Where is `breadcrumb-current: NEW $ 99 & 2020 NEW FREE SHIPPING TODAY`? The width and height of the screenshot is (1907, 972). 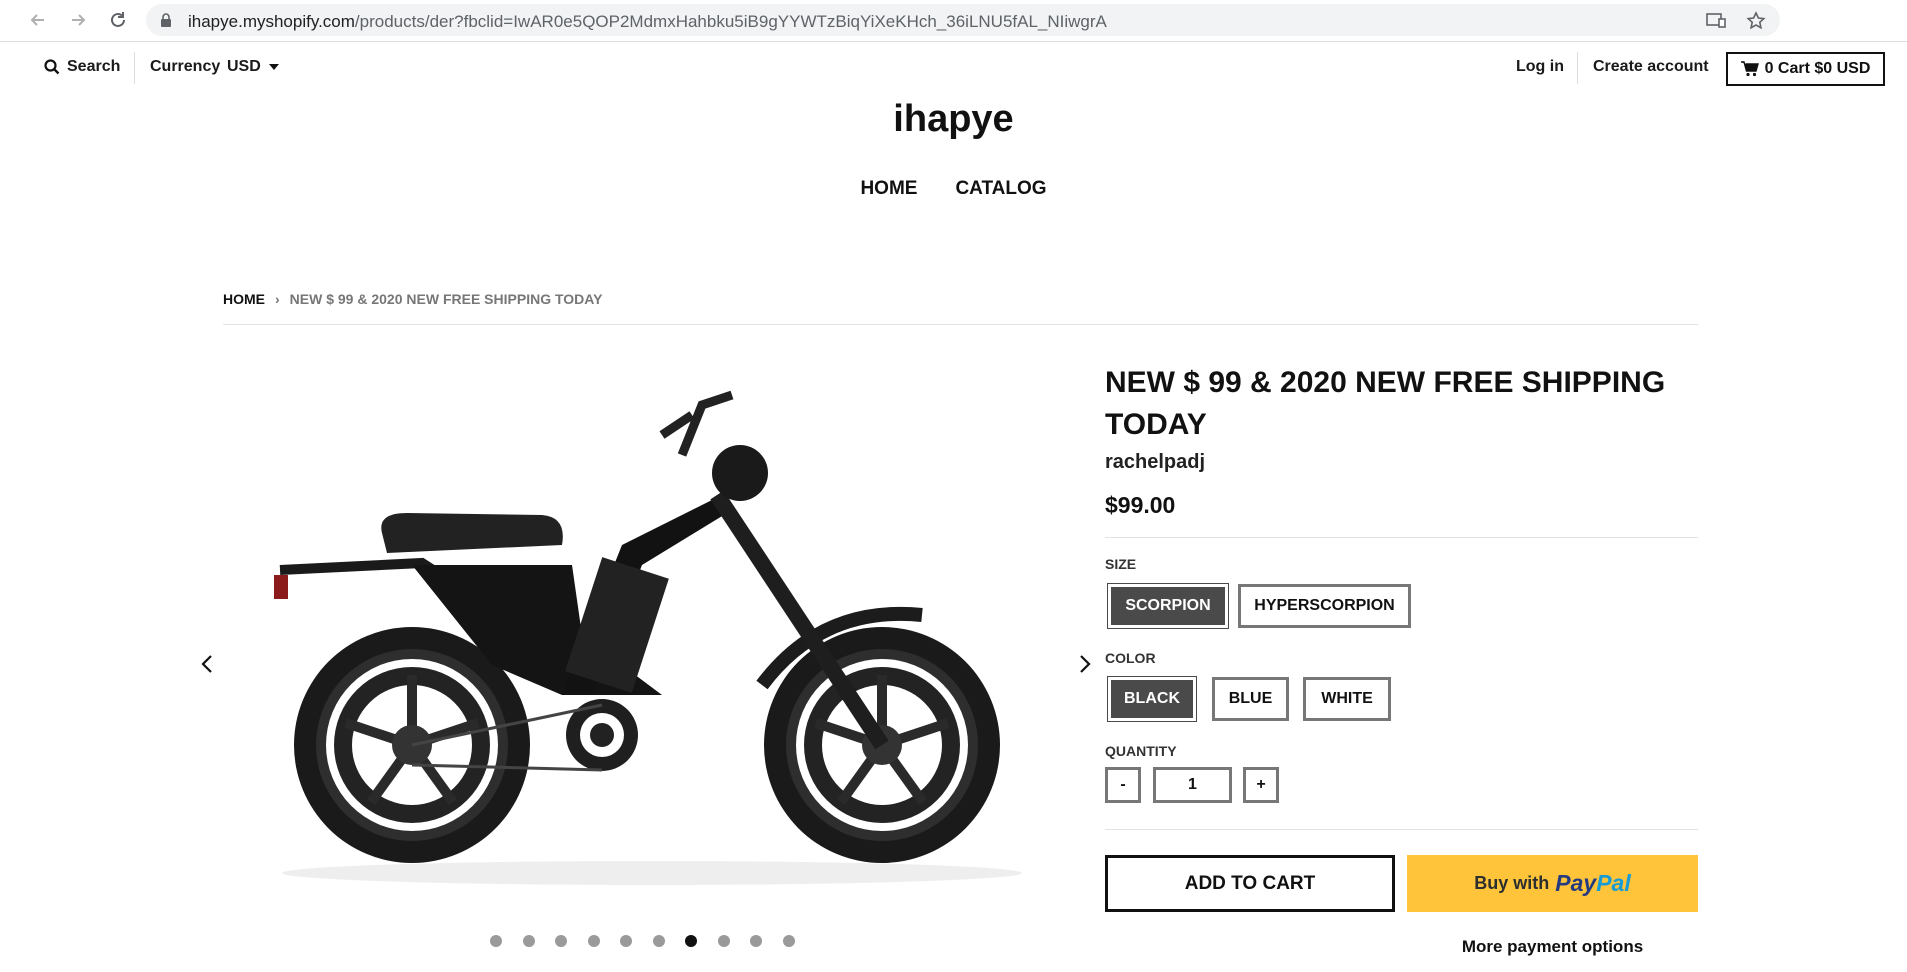
breadcrumb-current: NEW $ 99 & 2020 NEW FREE SHIPPING TODAY is located at coordinates (446, 299).